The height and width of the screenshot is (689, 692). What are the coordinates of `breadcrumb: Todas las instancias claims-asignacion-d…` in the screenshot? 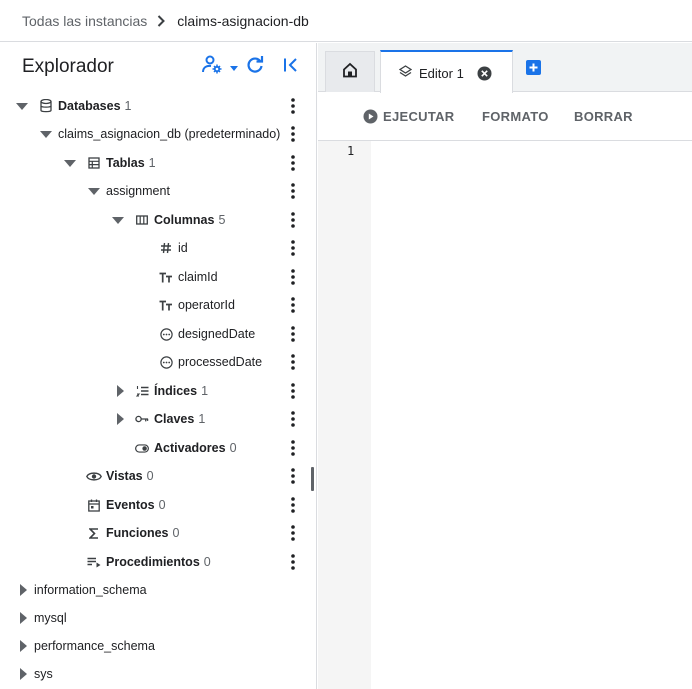 It's located at (346, 21).